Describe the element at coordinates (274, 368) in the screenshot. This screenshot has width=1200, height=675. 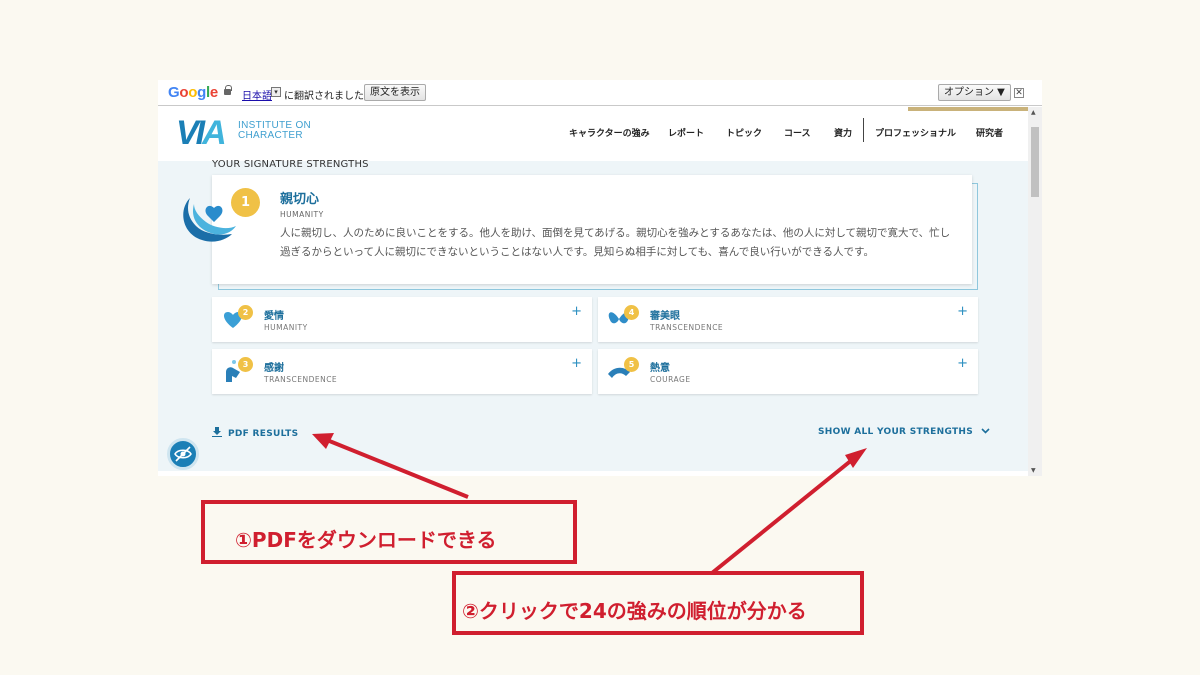
I see `strength-name: 感謝` at that location.